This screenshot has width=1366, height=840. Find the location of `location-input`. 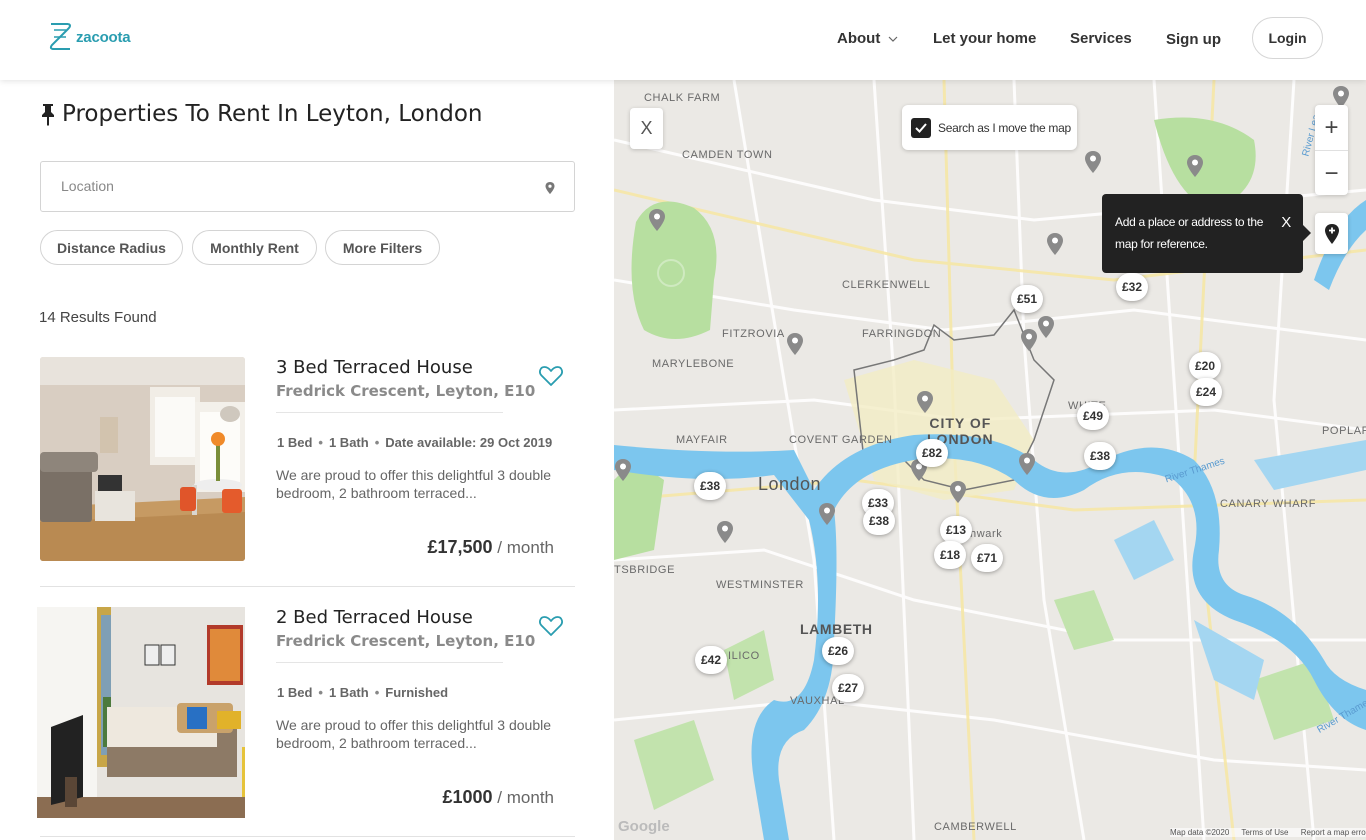

location-input is located at coordinates (291, 186).